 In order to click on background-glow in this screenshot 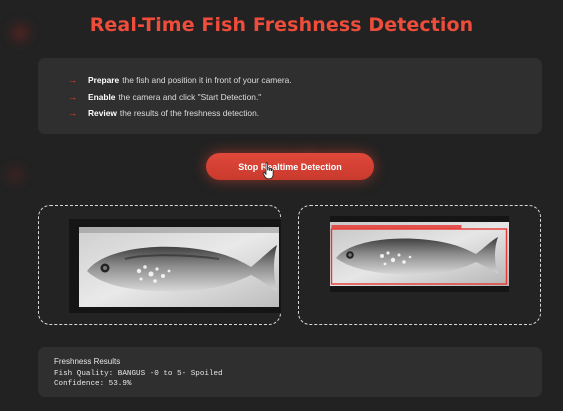, I will do `click(15, 175)`.